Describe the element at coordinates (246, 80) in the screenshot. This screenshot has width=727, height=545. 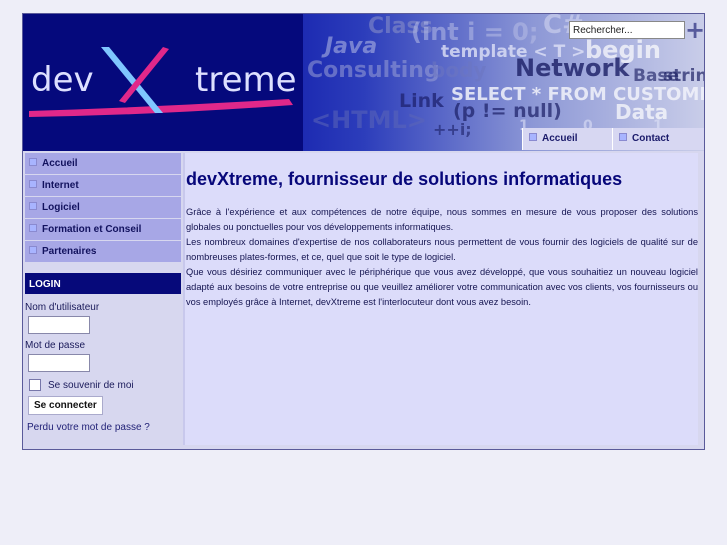
I see `svg-text: treme` at that location.